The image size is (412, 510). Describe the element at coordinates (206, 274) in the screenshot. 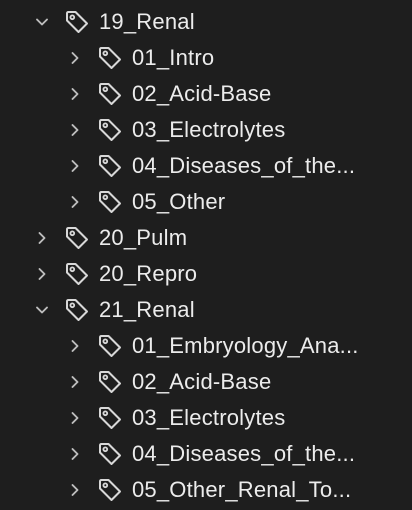

I see `tree-row-20-repro: 20_Repro` at that location.